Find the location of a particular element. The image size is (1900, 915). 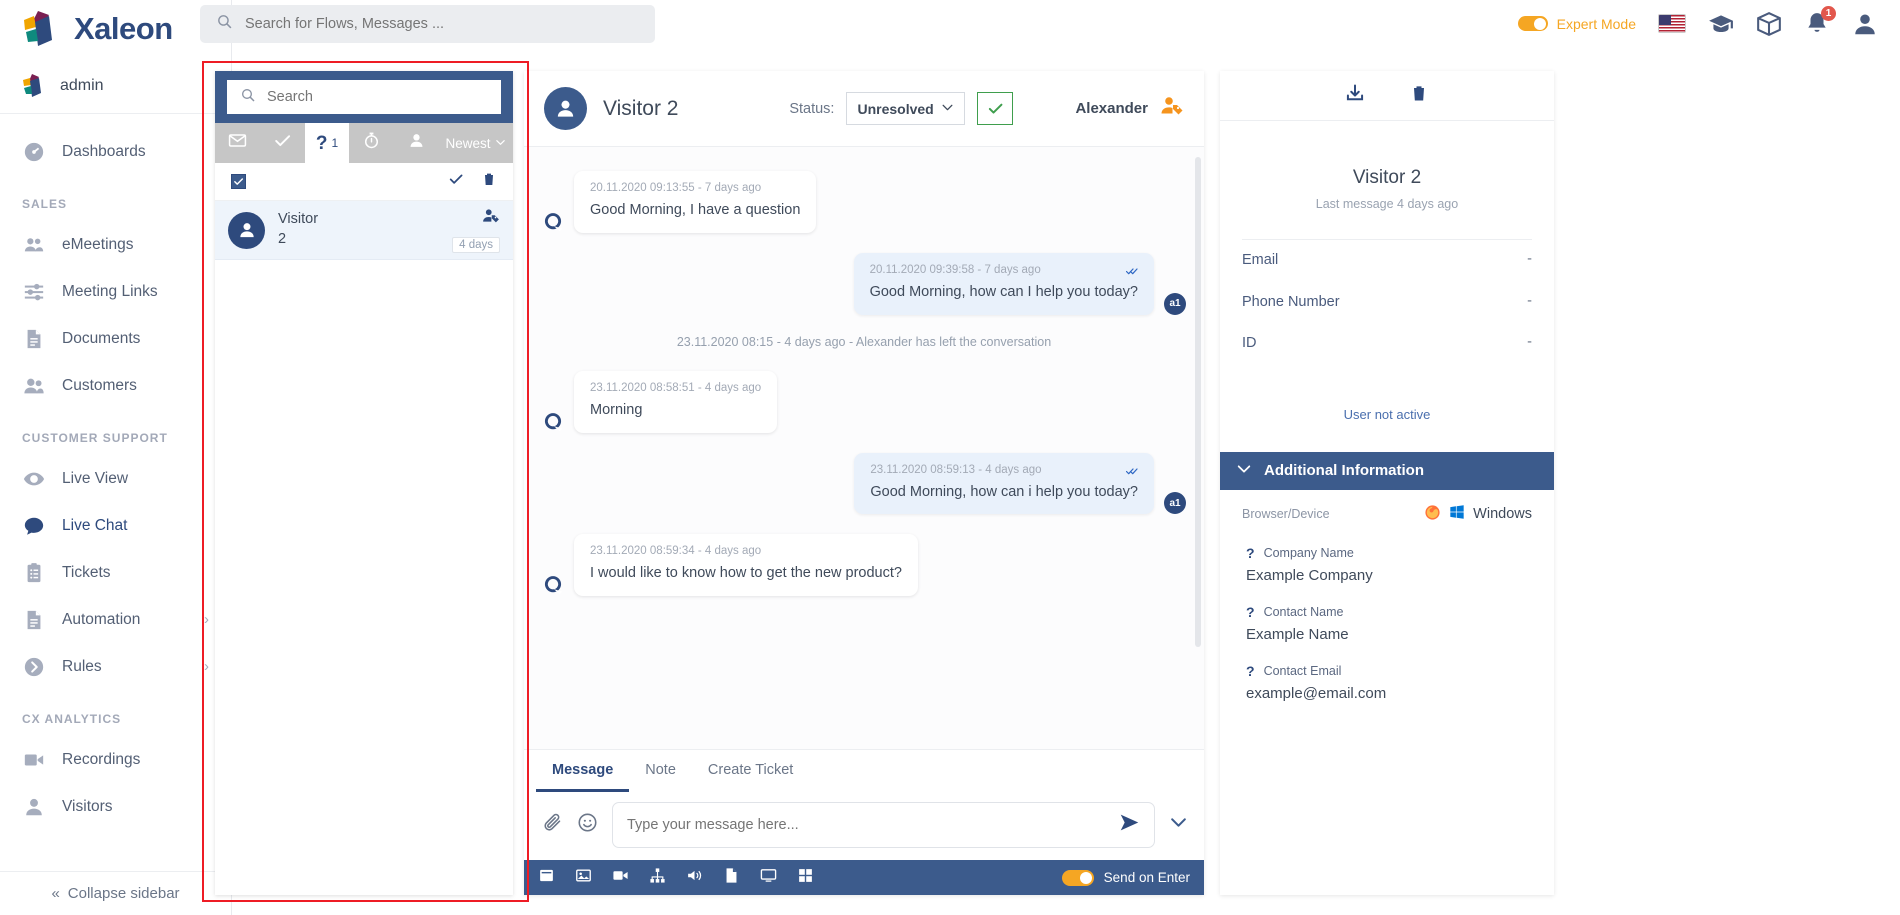

additional-information-title: Additional Information is located at coordinates (1344, 471).